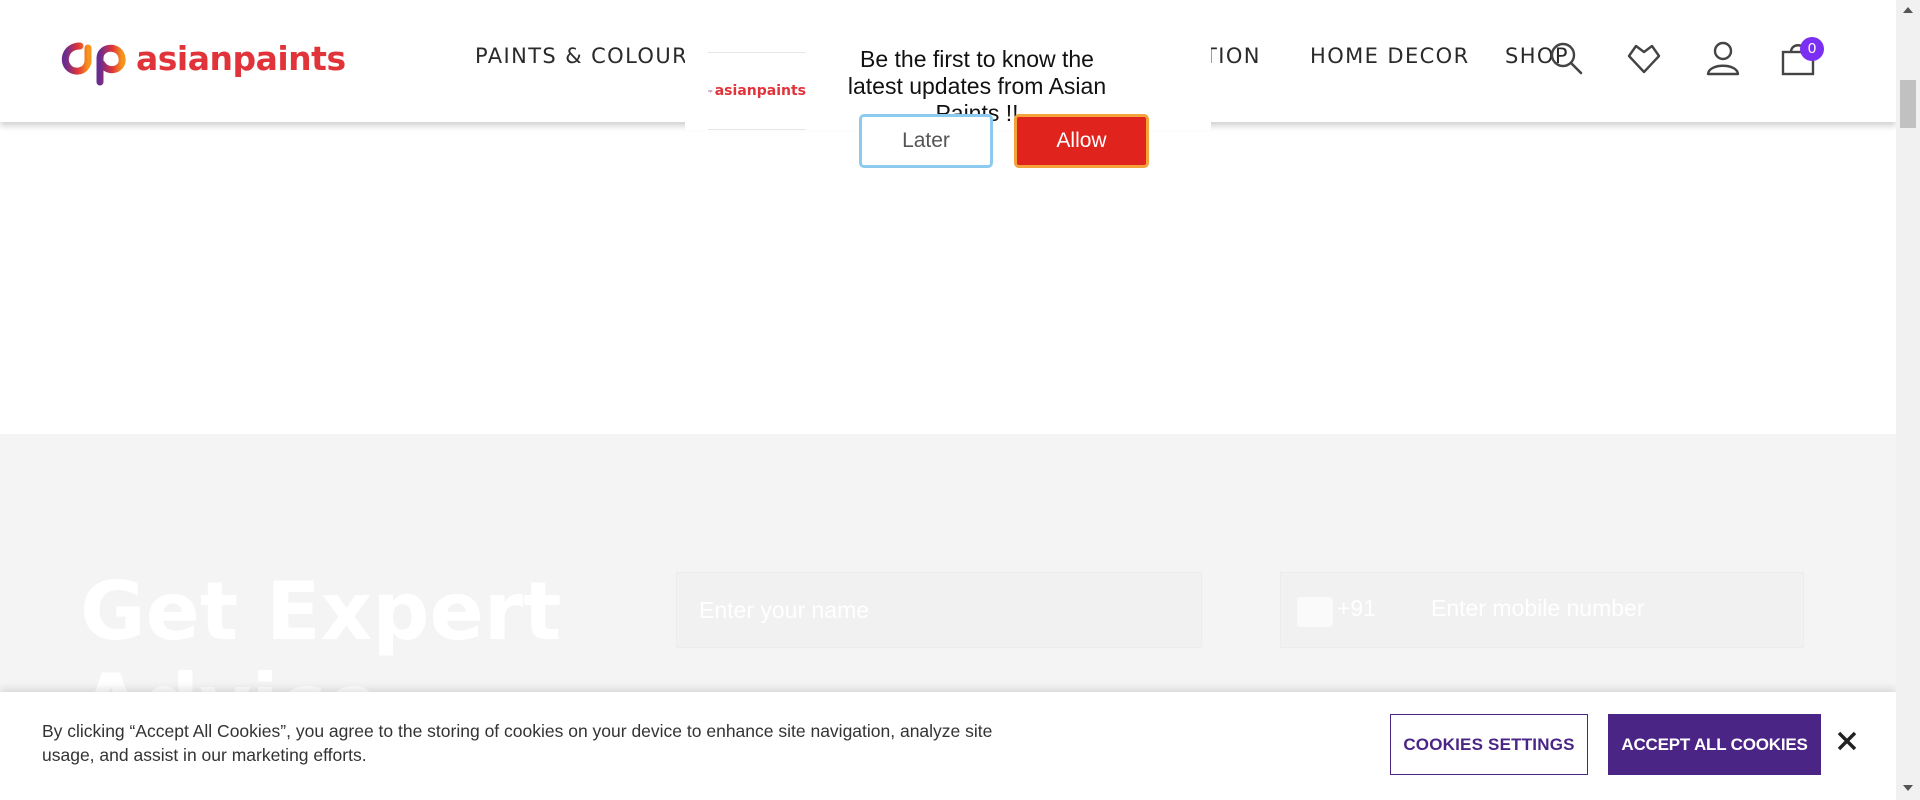  What do you see at coordinates (926, 141) in the screenshot?
I see `later-button: Later` at bounding box center [926, 141].